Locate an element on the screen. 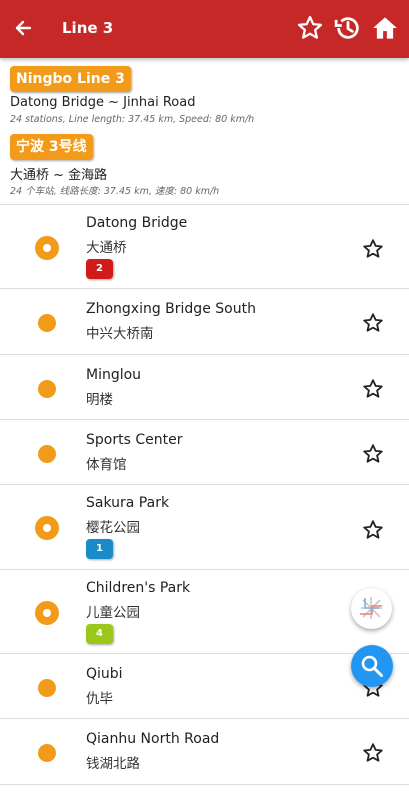 Image resolution: width=409 pixels, height=800 pixels. station-name-zh: 仇毕 is located at coordinates (99, 699).